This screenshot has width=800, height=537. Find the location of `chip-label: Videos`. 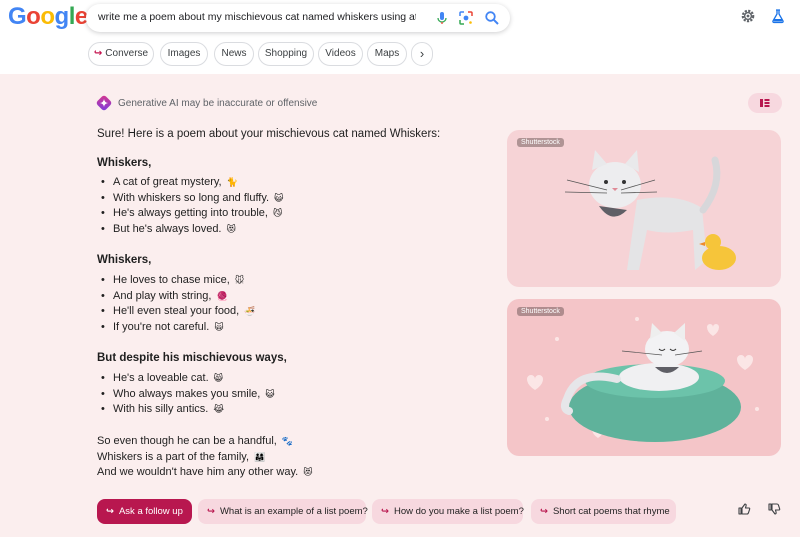

chip-label: Videos is located at coordinates (340, 53).